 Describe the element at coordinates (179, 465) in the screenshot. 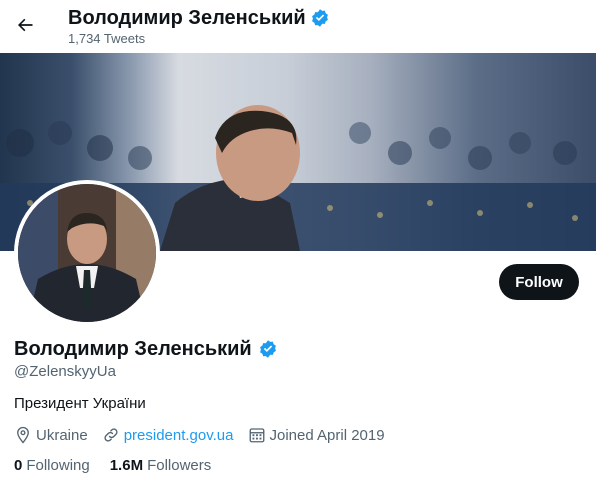

I see `followers-label: Followers` at that location.